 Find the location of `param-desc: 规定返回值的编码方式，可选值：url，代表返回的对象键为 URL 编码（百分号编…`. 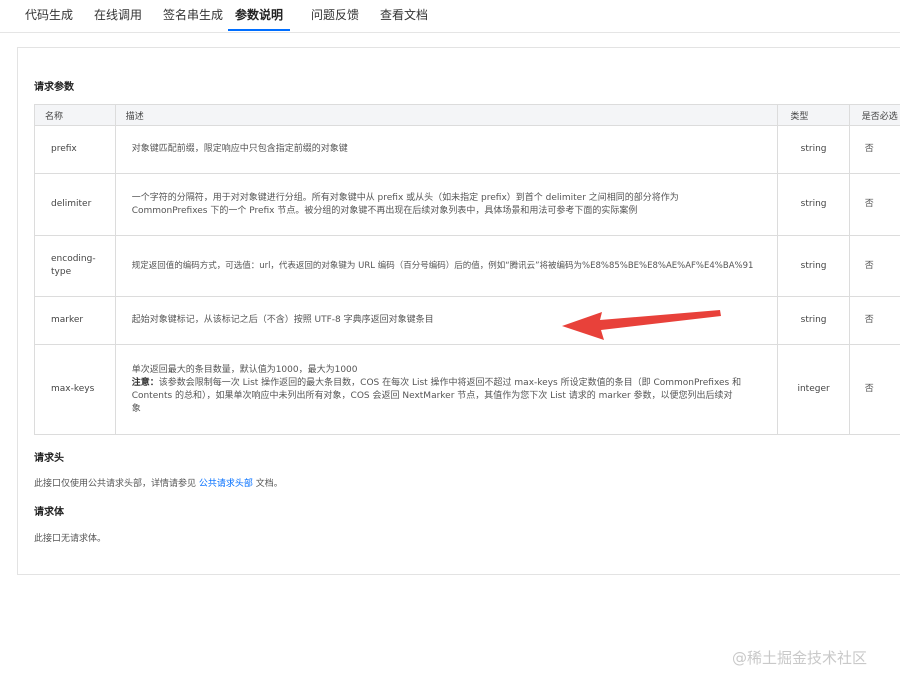

param-desc: 规定返回值的编码方式，可选值：url，代表返回的对象键为 URL 编码（百分号编… is located at coordinates (446, 266).